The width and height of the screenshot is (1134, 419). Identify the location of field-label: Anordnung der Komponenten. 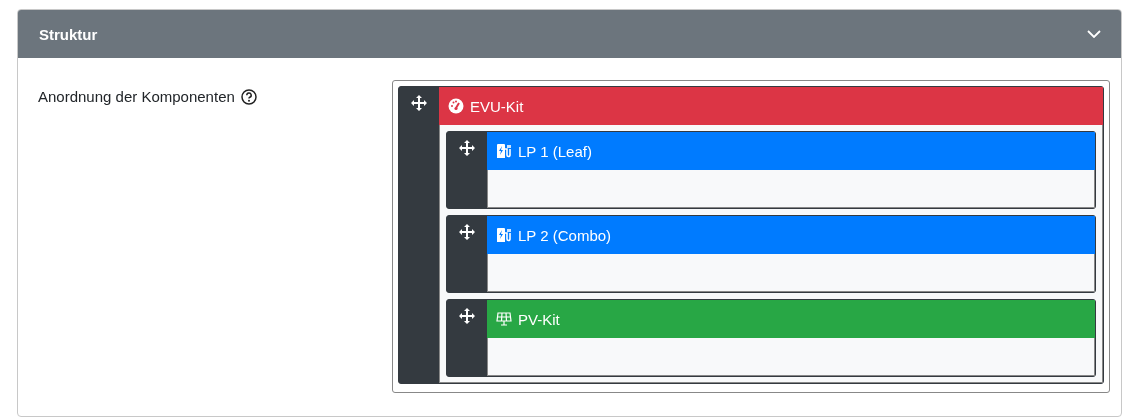
(136, 96).